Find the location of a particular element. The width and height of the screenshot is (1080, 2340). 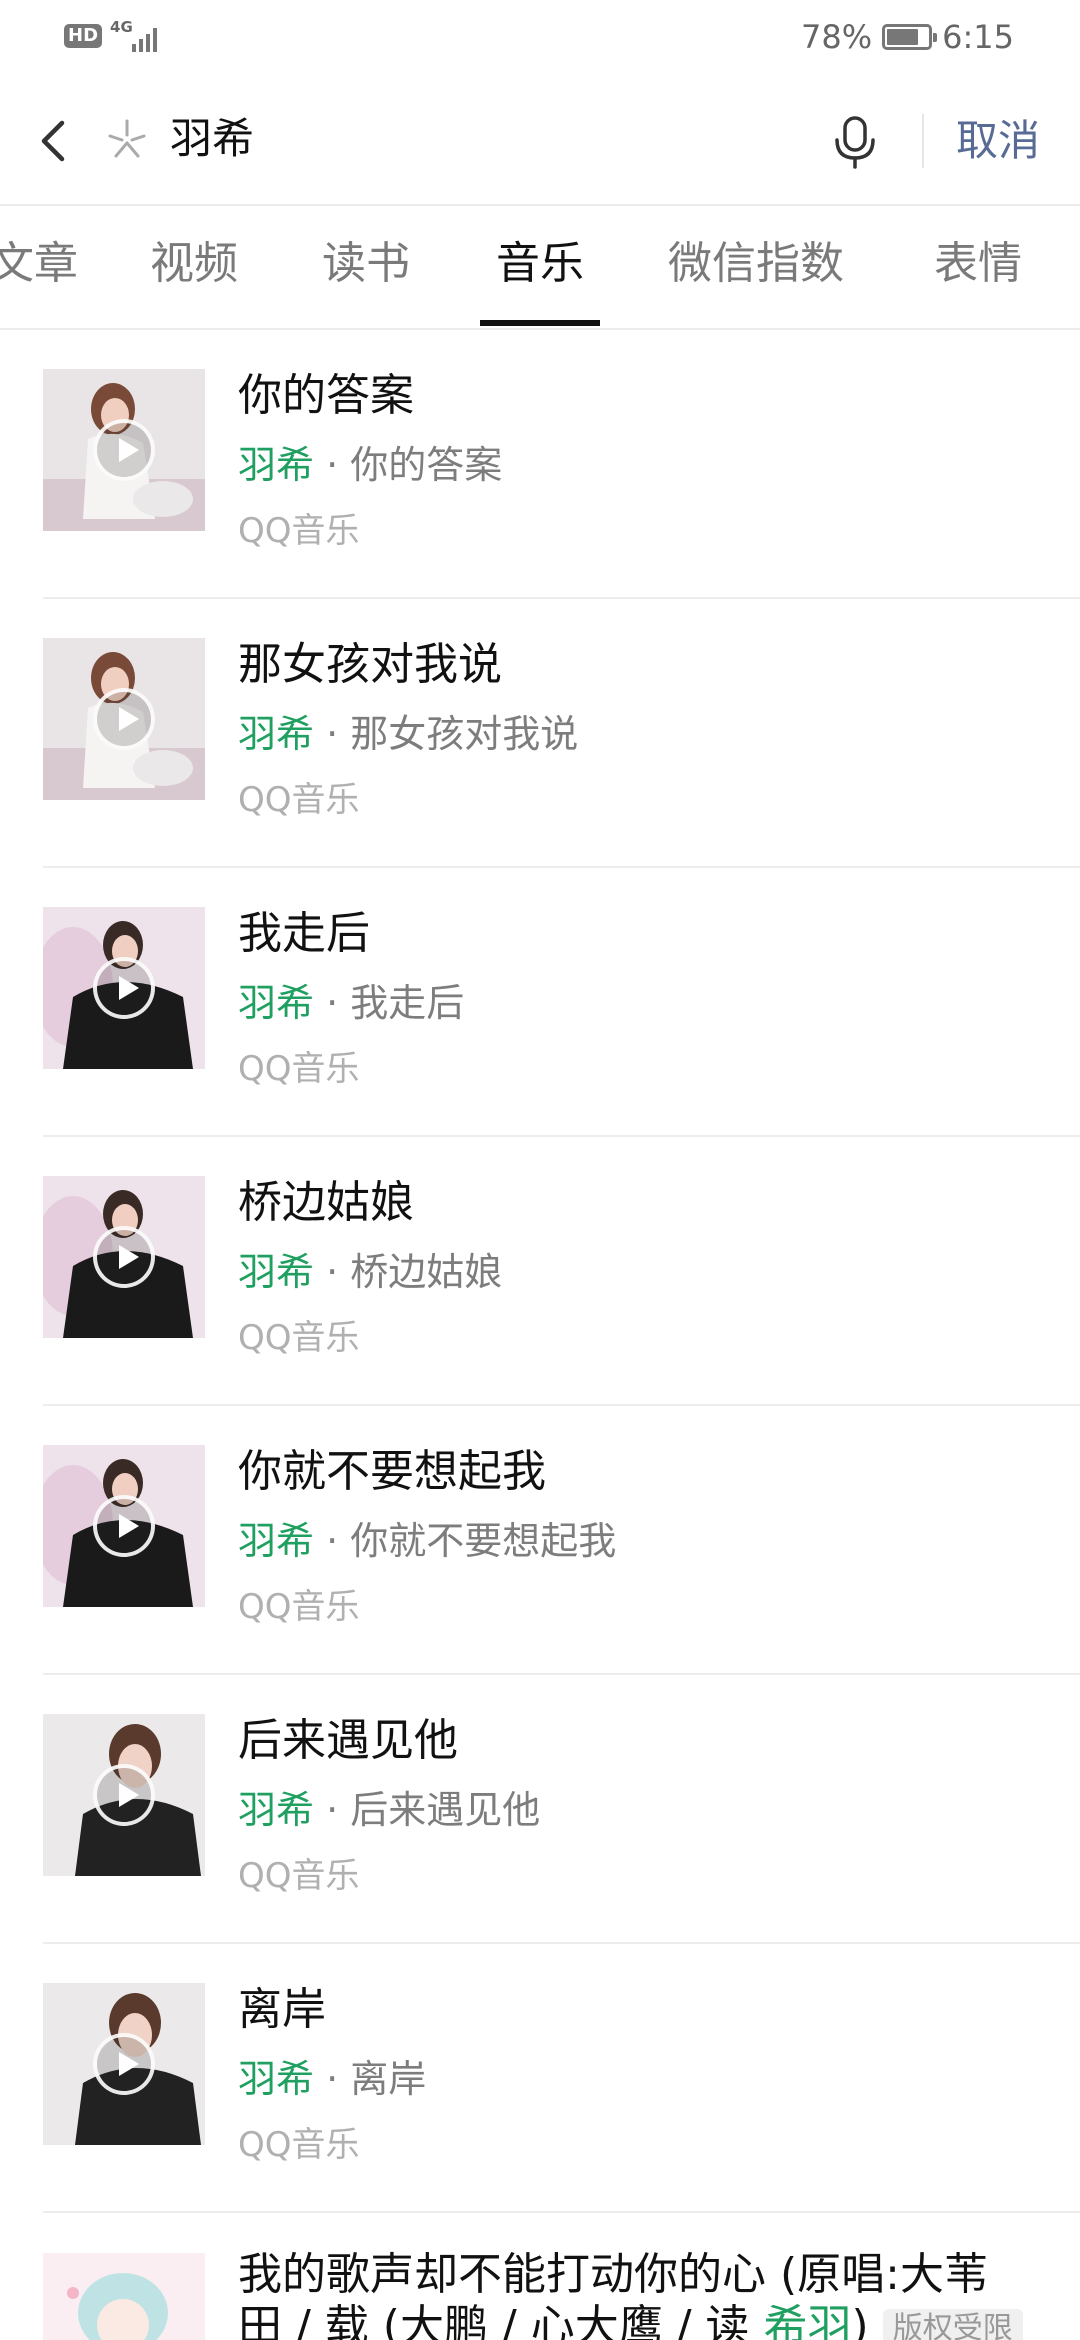

highlight-keyword: 希羽 is located at coordinates (807, 2320).